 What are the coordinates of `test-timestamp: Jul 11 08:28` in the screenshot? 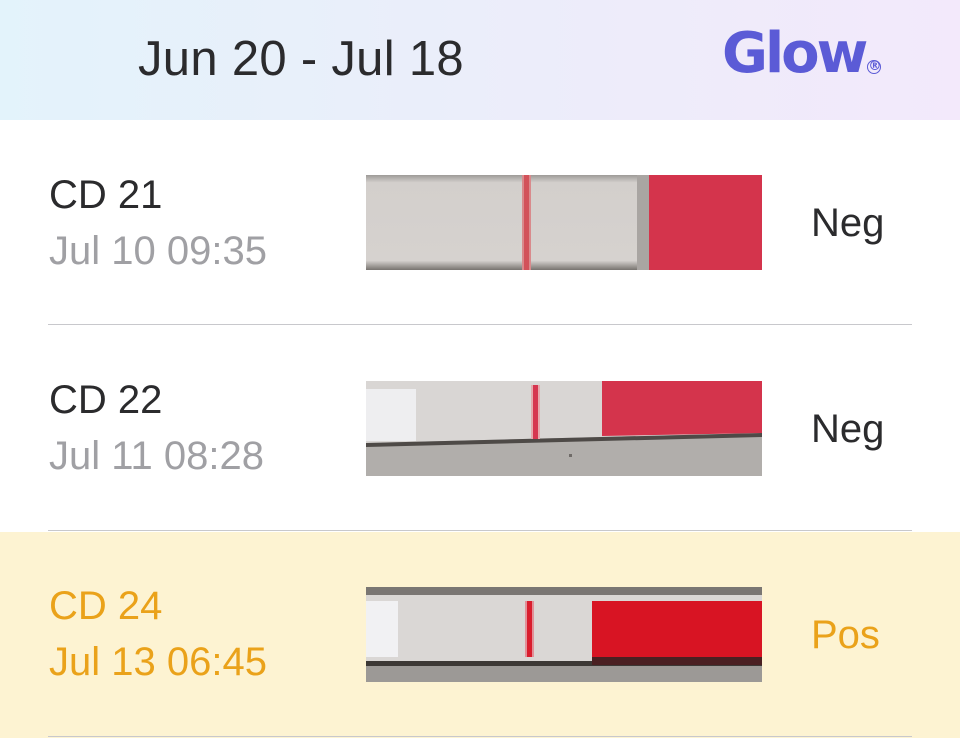 It's located at (156, 456).